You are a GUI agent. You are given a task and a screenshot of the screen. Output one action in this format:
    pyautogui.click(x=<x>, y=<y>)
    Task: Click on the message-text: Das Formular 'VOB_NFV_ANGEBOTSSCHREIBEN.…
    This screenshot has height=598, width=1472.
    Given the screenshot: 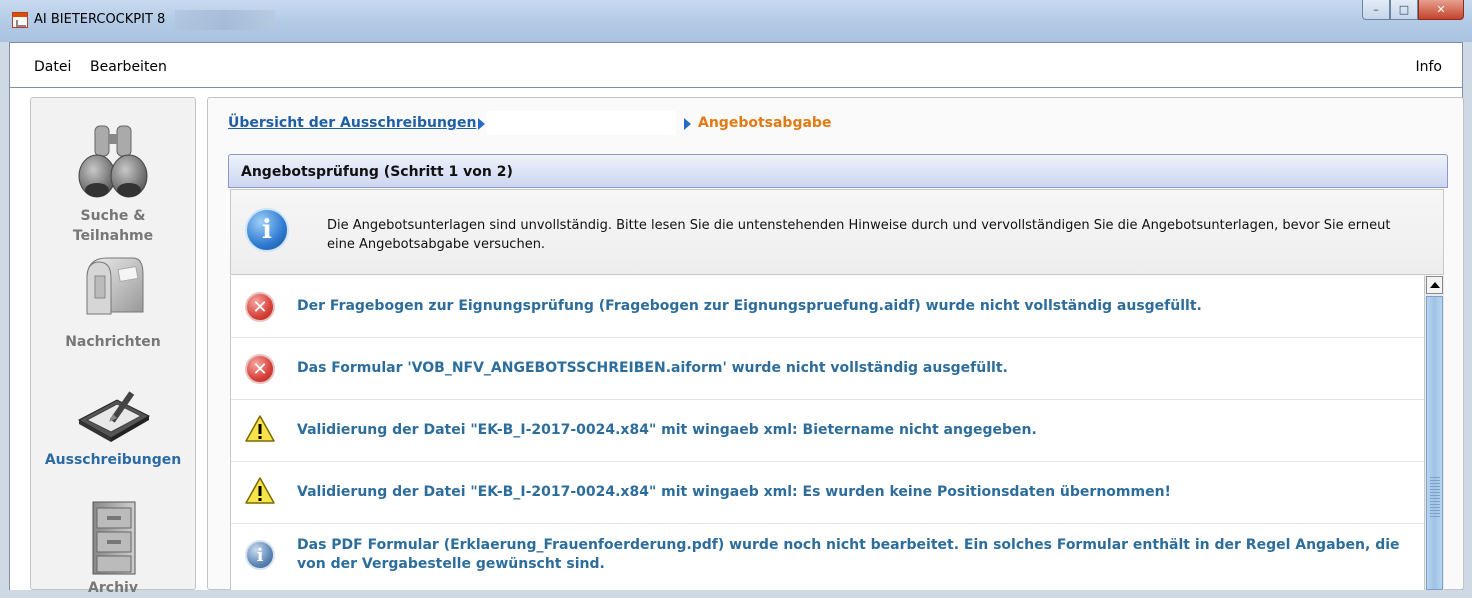 What is the action you would take?
    pyautogui.click(x=652, y=368)
    